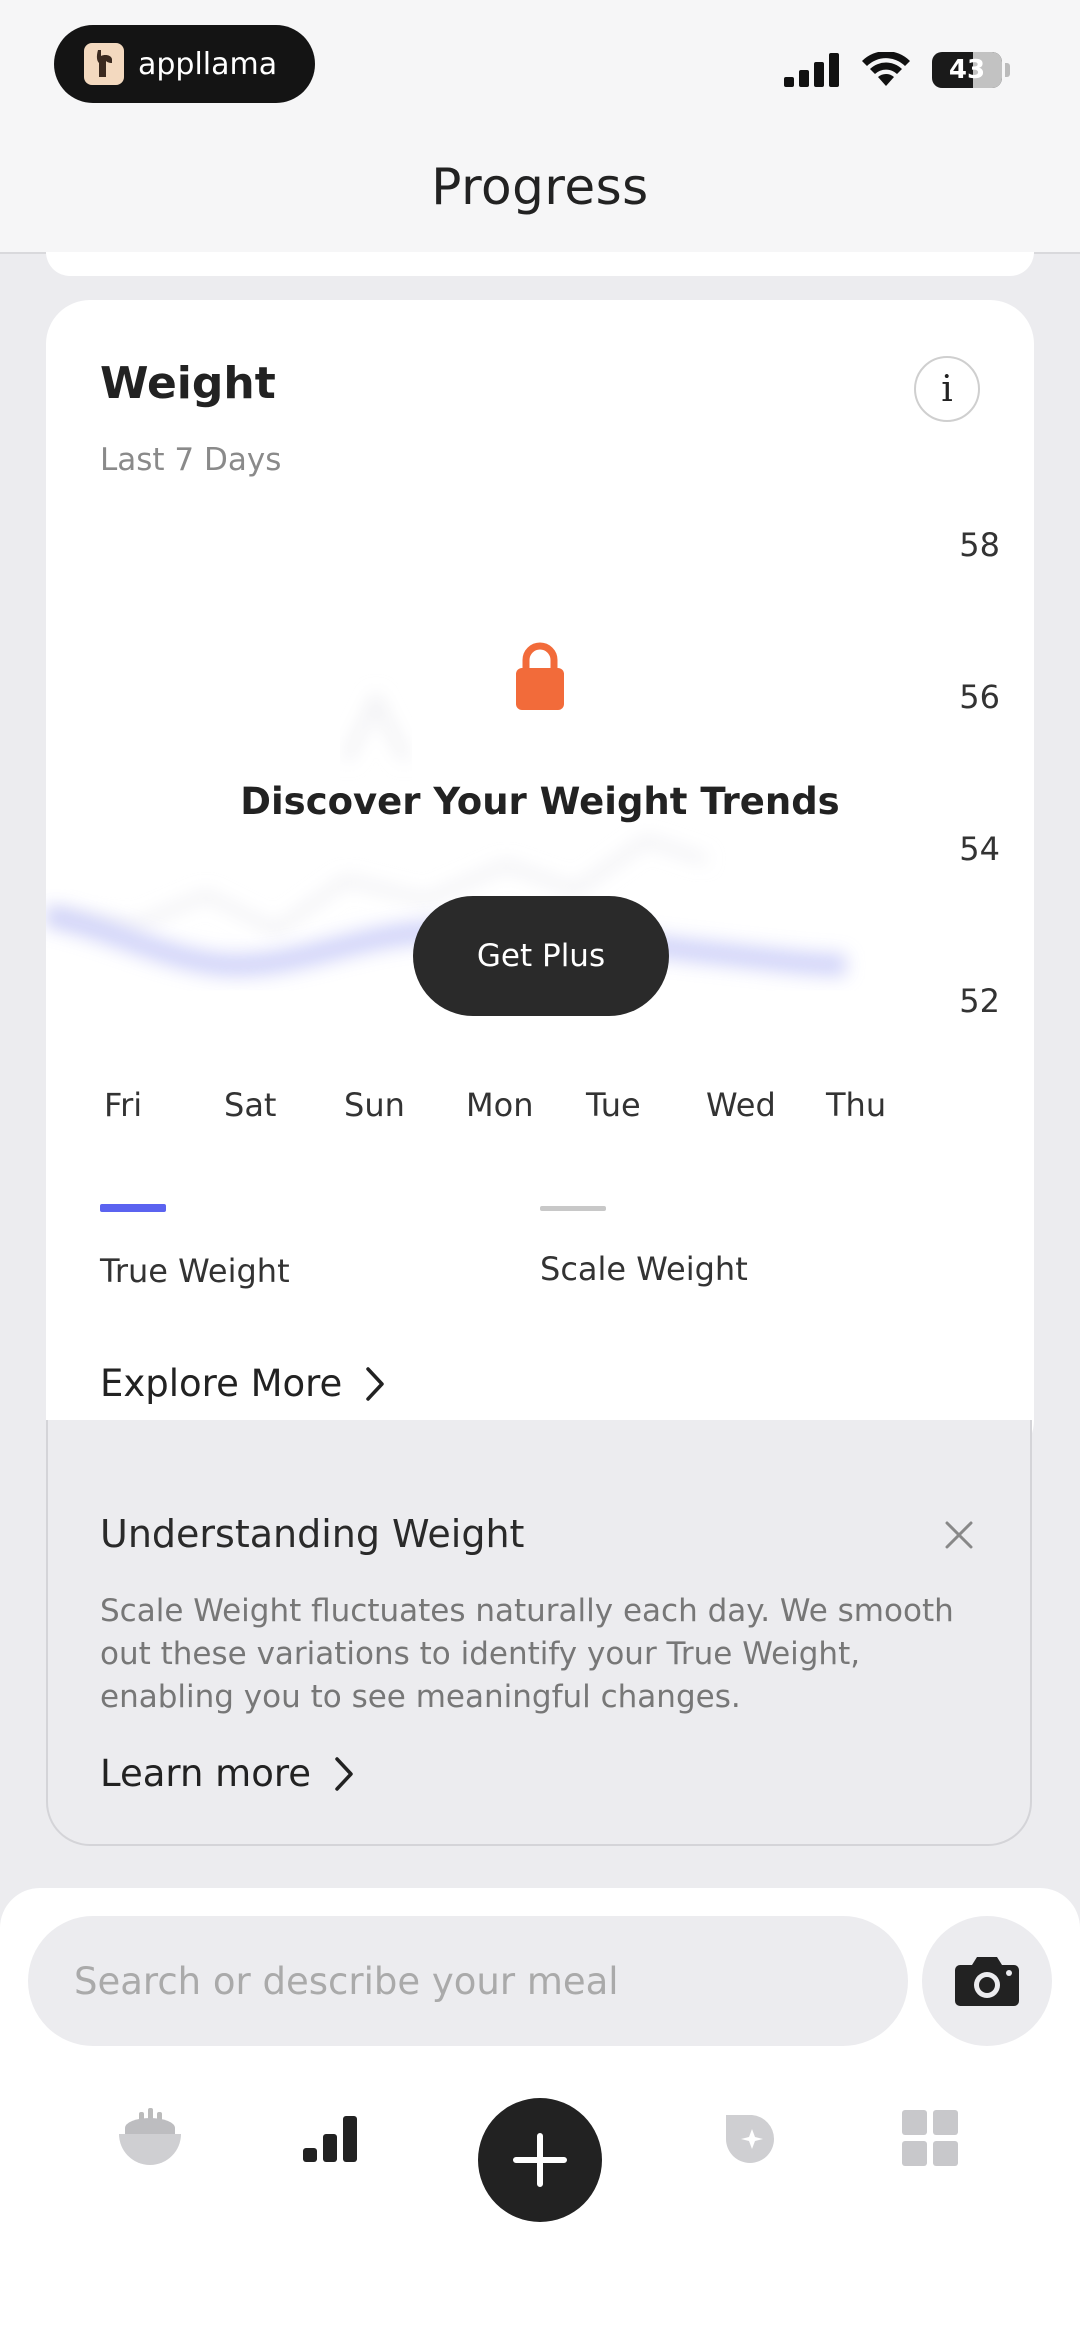 The height and width of the screenshot is (2337, 1080). What do you see at coordinates (613, 1105) in the screenshot?
I see `day-label: Tue` at bounding box center [613, 1105].